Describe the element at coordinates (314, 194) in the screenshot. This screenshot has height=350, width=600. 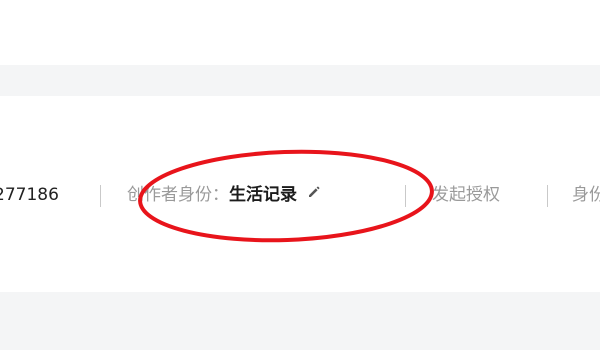
I see `pencil-icon` at that location.